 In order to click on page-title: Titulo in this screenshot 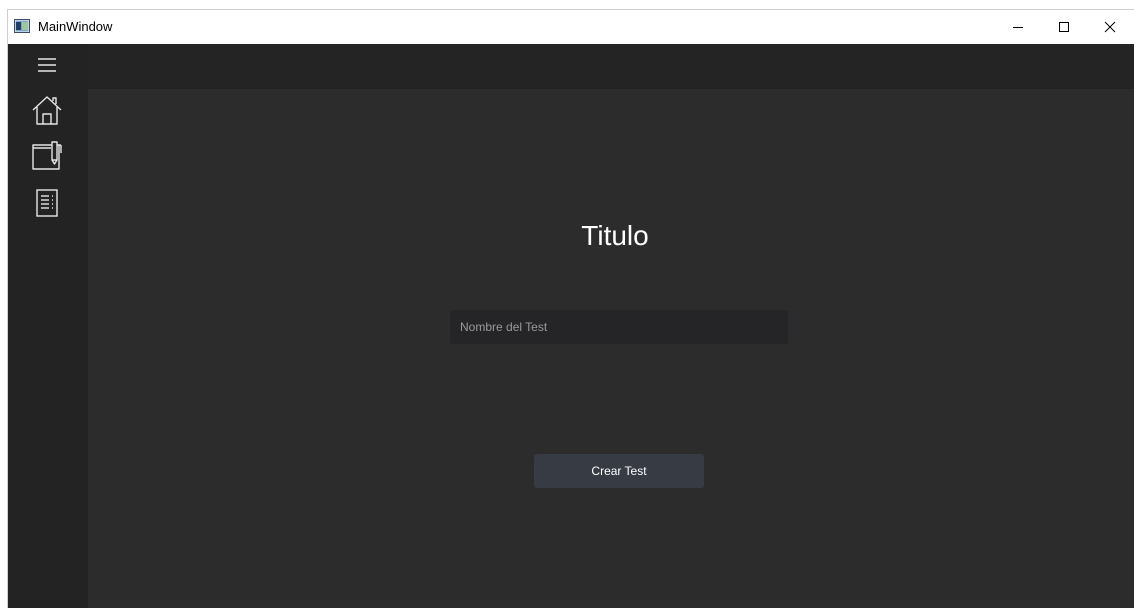, I will do `click(615, 235)`.